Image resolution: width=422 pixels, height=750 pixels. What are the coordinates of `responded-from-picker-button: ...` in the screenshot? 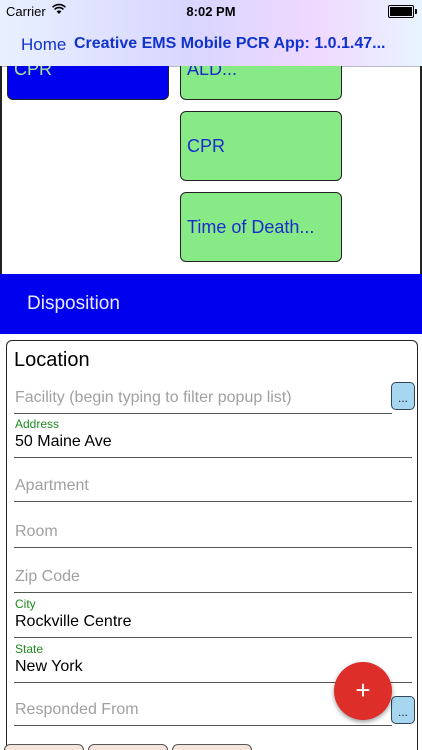 It's located at (403, 710).